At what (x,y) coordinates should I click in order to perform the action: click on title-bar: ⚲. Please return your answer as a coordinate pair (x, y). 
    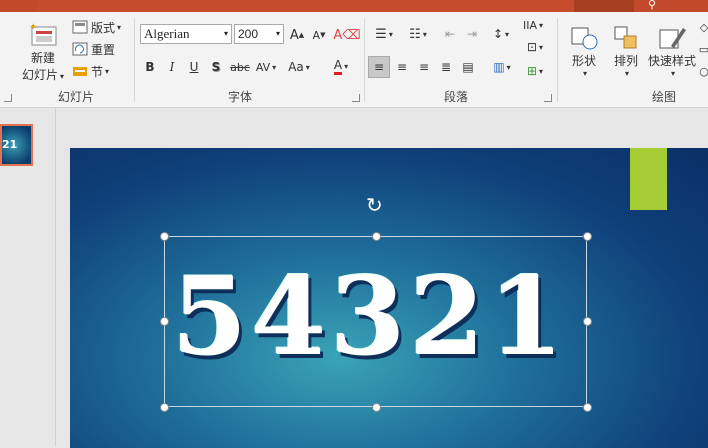
    Looking at the image, I should click on (354, 6).